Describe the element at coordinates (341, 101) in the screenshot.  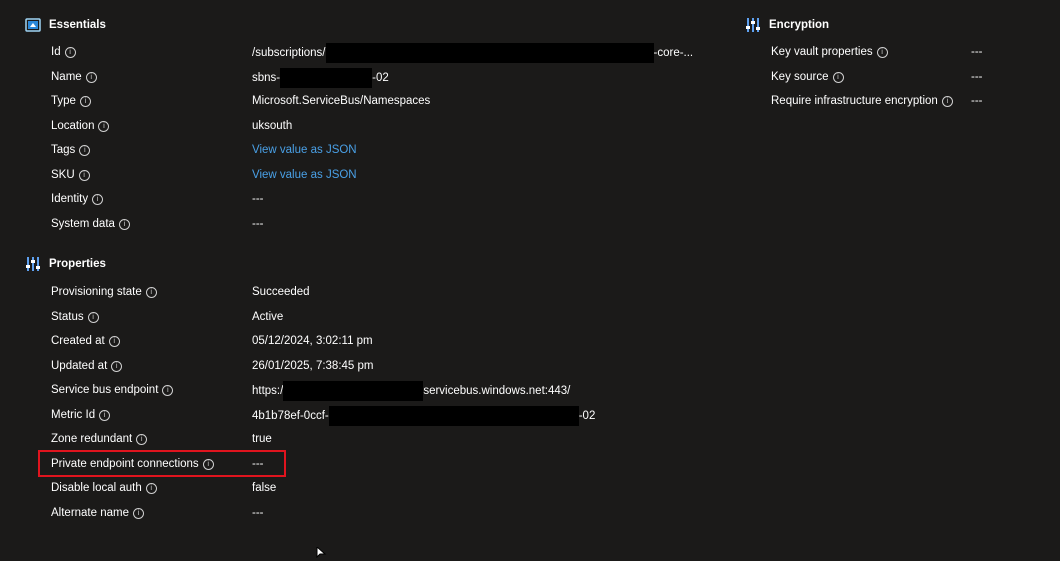
I see `type-value: Microsoft.ServiceBus/Namespaces` at that location.